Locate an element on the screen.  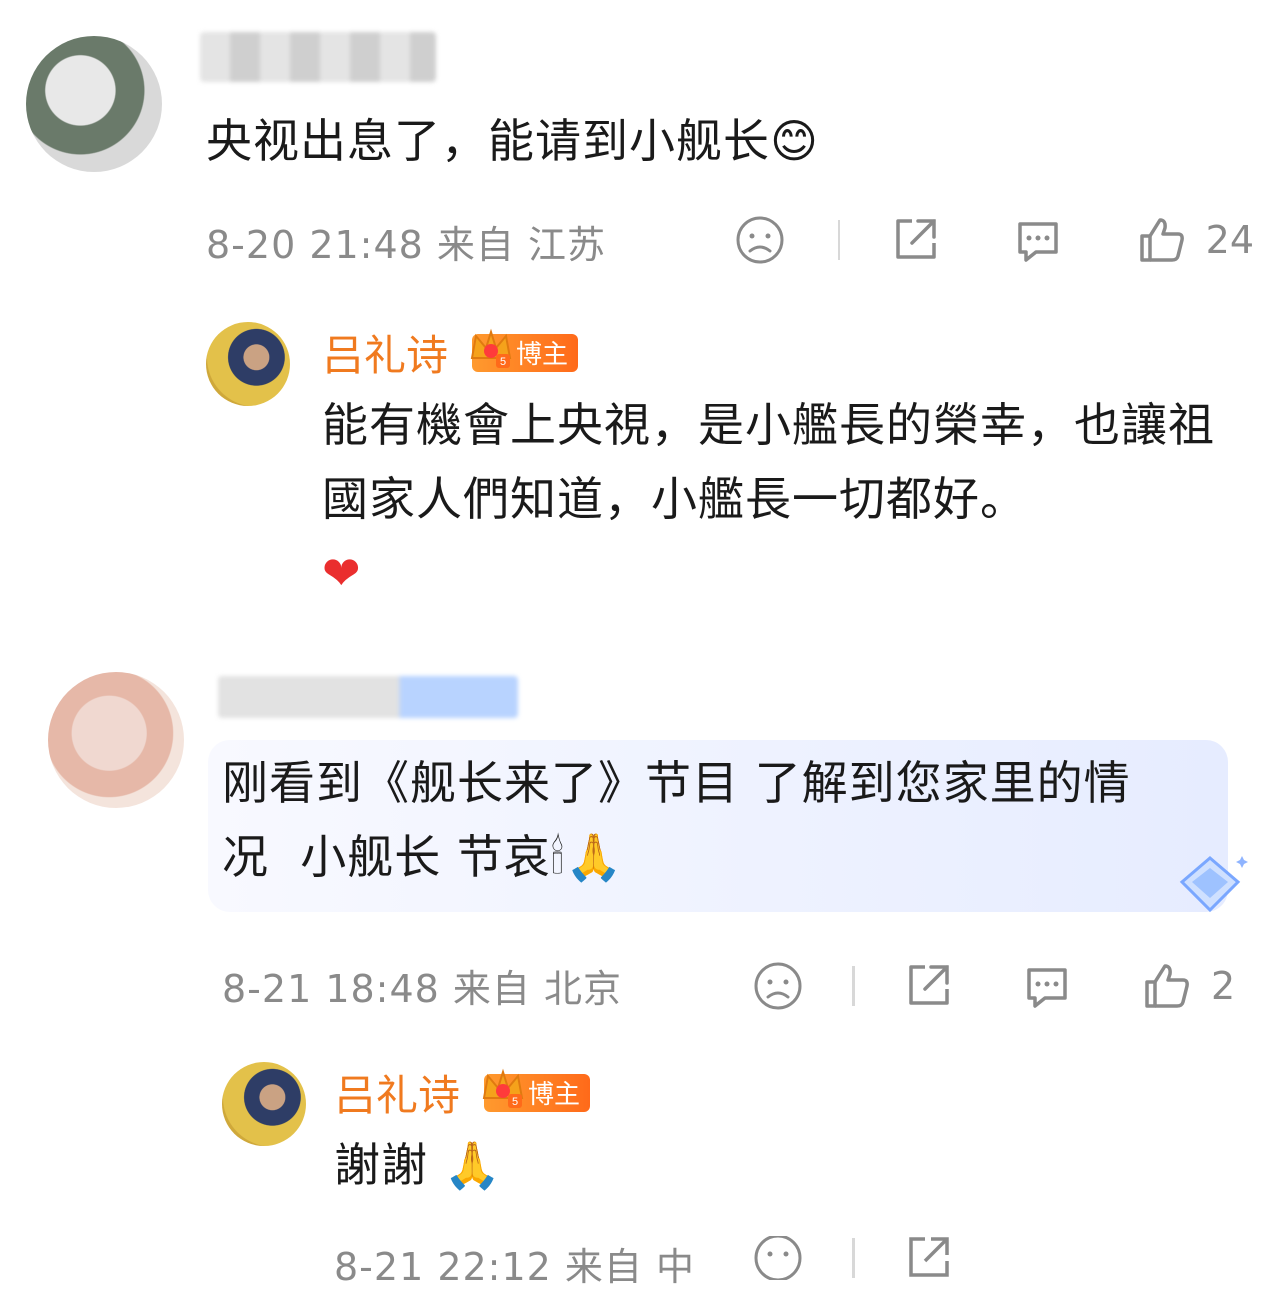
comment-1-actions: 24 is located at coordinates (994, 240).